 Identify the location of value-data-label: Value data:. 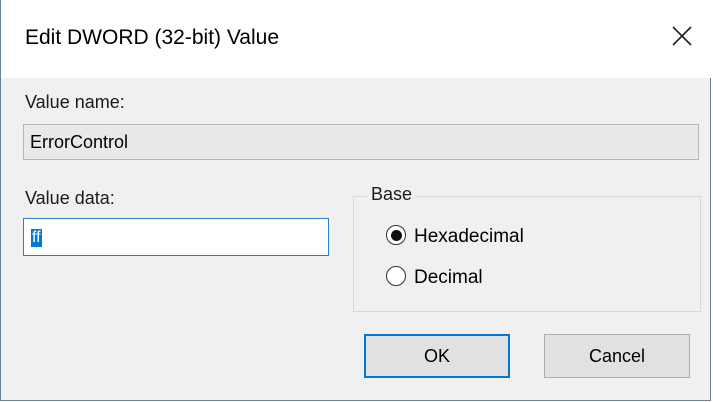
(70, 198).